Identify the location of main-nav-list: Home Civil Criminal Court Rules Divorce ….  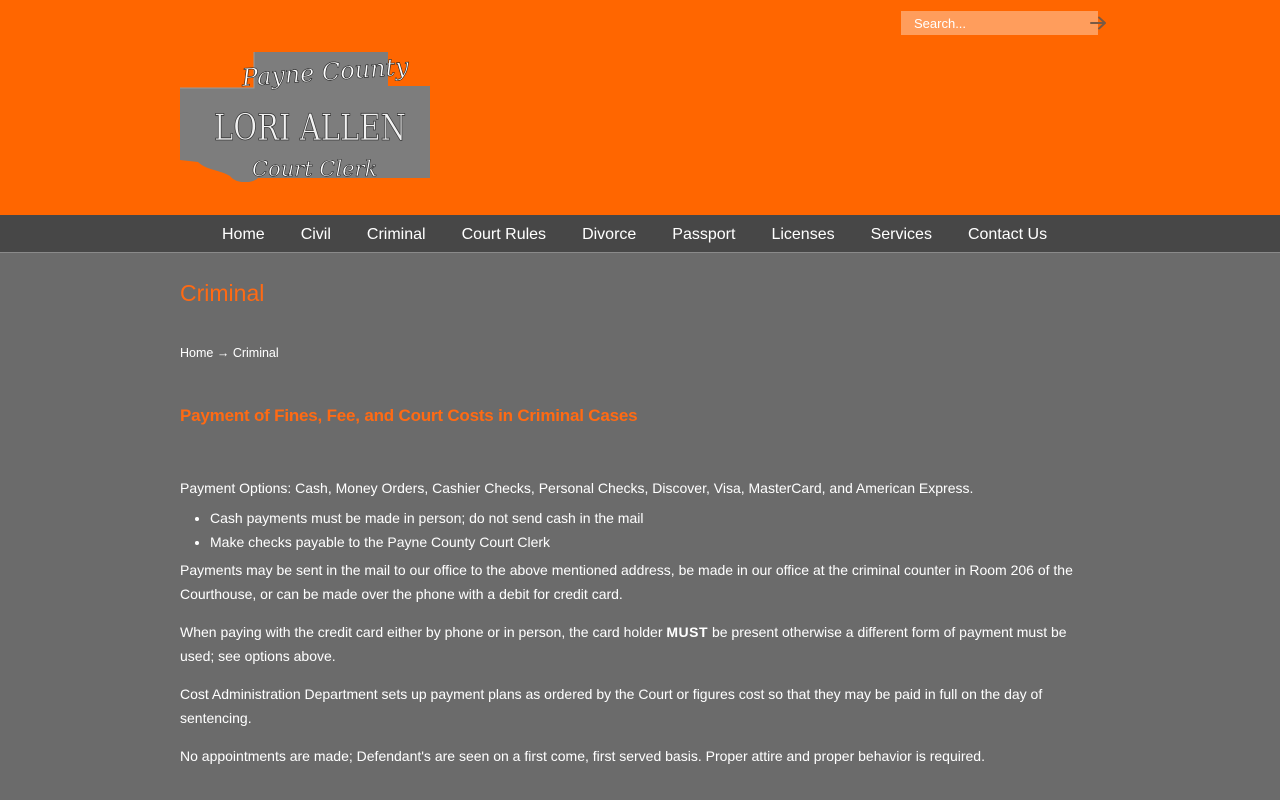
(634, 234).